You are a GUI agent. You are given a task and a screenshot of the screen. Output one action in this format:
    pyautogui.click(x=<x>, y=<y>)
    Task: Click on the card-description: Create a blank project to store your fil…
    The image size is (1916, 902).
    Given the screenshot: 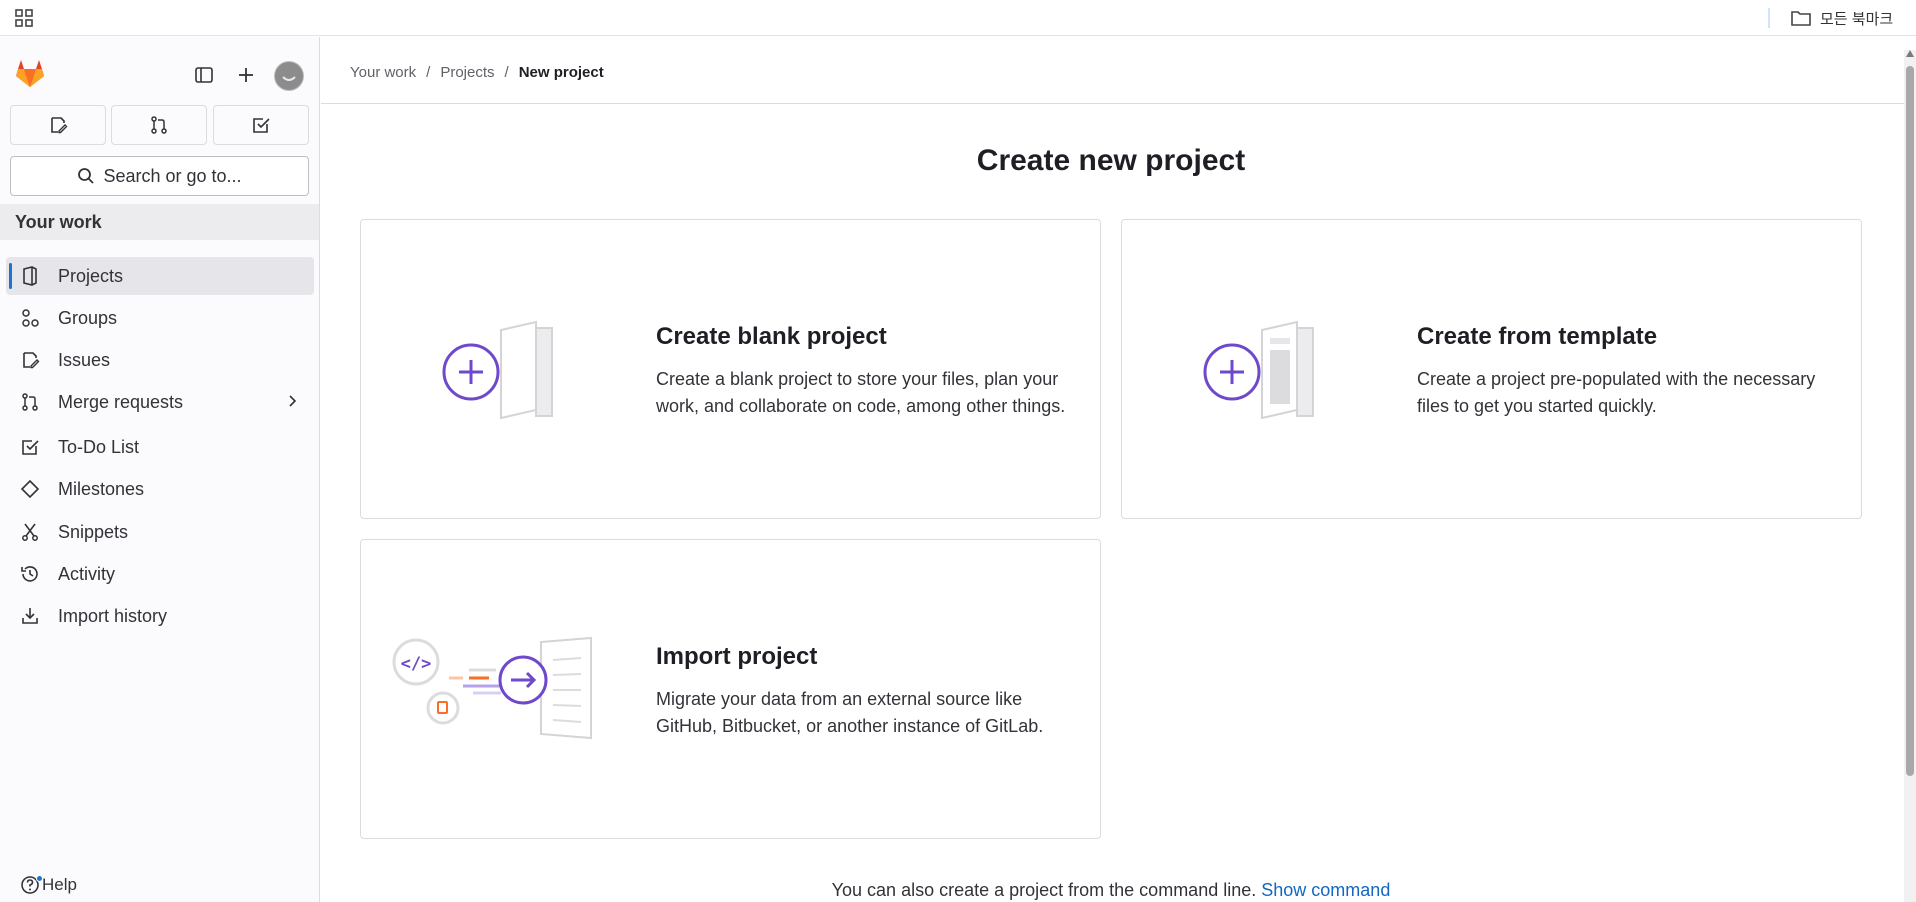 What is the action you would take?
    pyautogui.click(x=861, y=392)
    